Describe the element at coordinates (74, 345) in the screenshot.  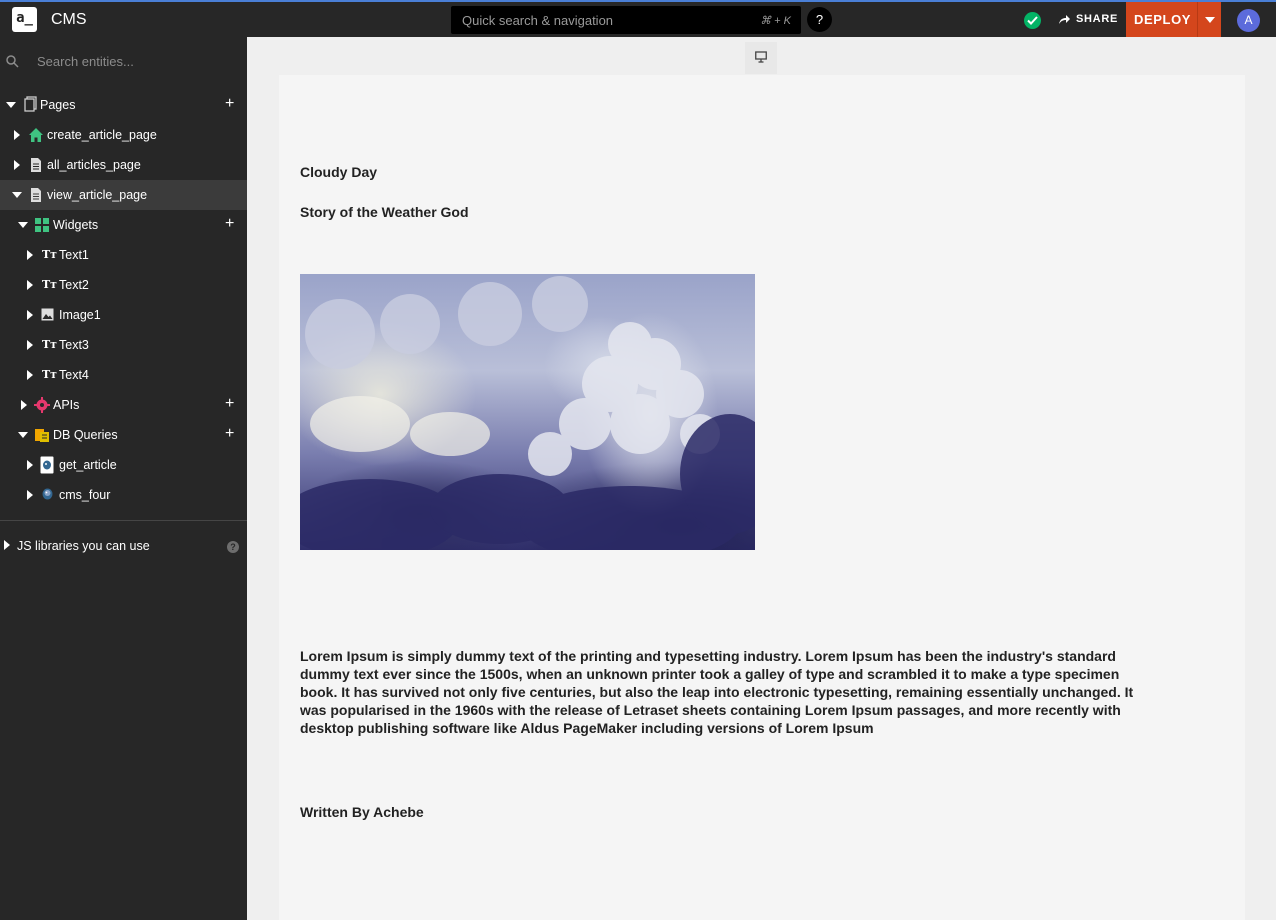
I see `widget-label: Text3` at that location.